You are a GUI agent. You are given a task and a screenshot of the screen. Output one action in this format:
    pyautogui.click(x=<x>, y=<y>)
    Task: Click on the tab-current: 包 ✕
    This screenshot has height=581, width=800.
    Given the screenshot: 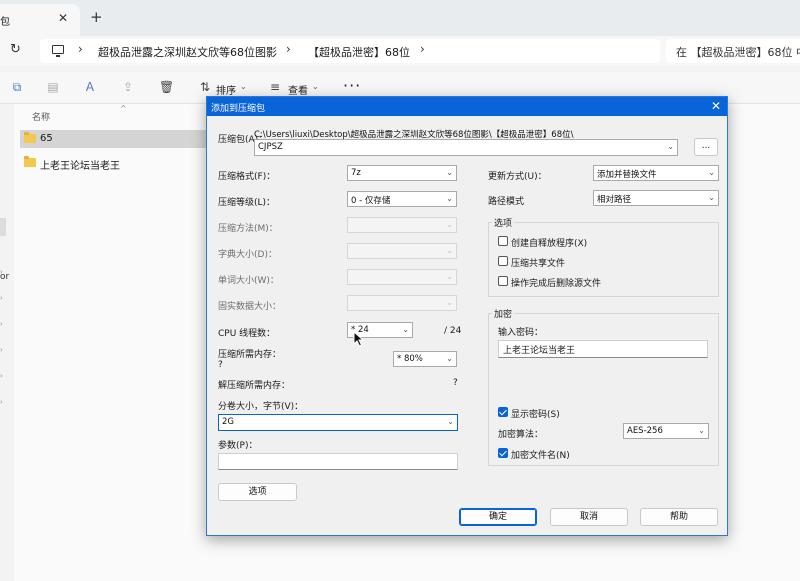 What is the action you would take?
    pyautogui.click(x=40, y=20)
    